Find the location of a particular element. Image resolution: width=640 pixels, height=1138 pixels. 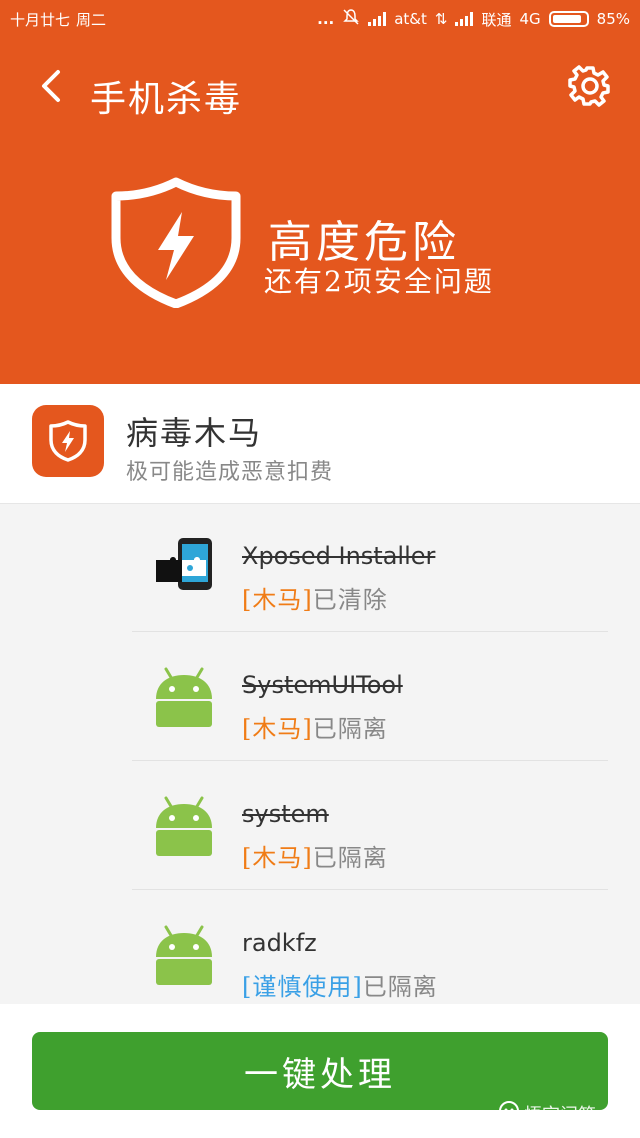

back-button is located at coordinates (50, 86).